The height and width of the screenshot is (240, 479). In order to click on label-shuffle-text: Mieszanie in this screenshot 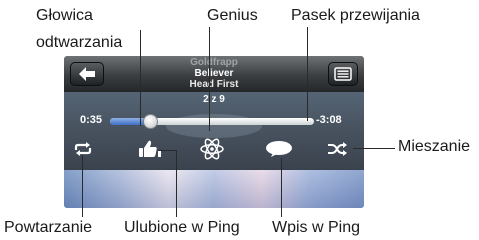, I will do `click(434, 146)`.